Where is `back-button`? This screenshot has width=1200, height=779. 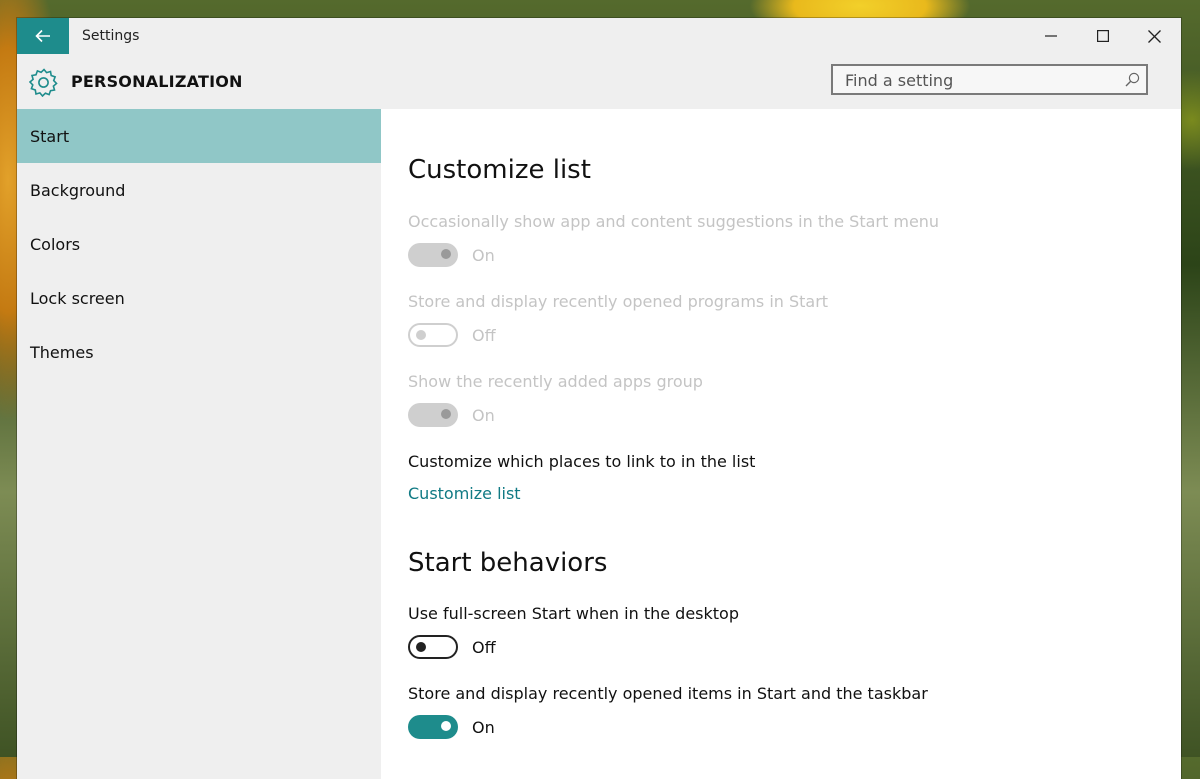
back-button is located at coordinates (43, 36).